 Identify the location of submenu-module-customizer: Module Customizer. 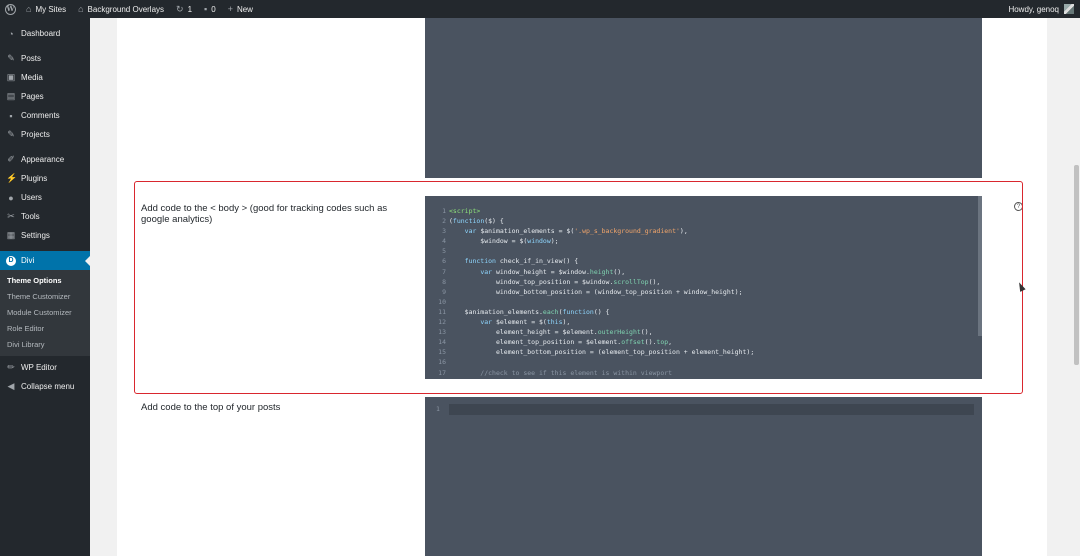
(45, 312).